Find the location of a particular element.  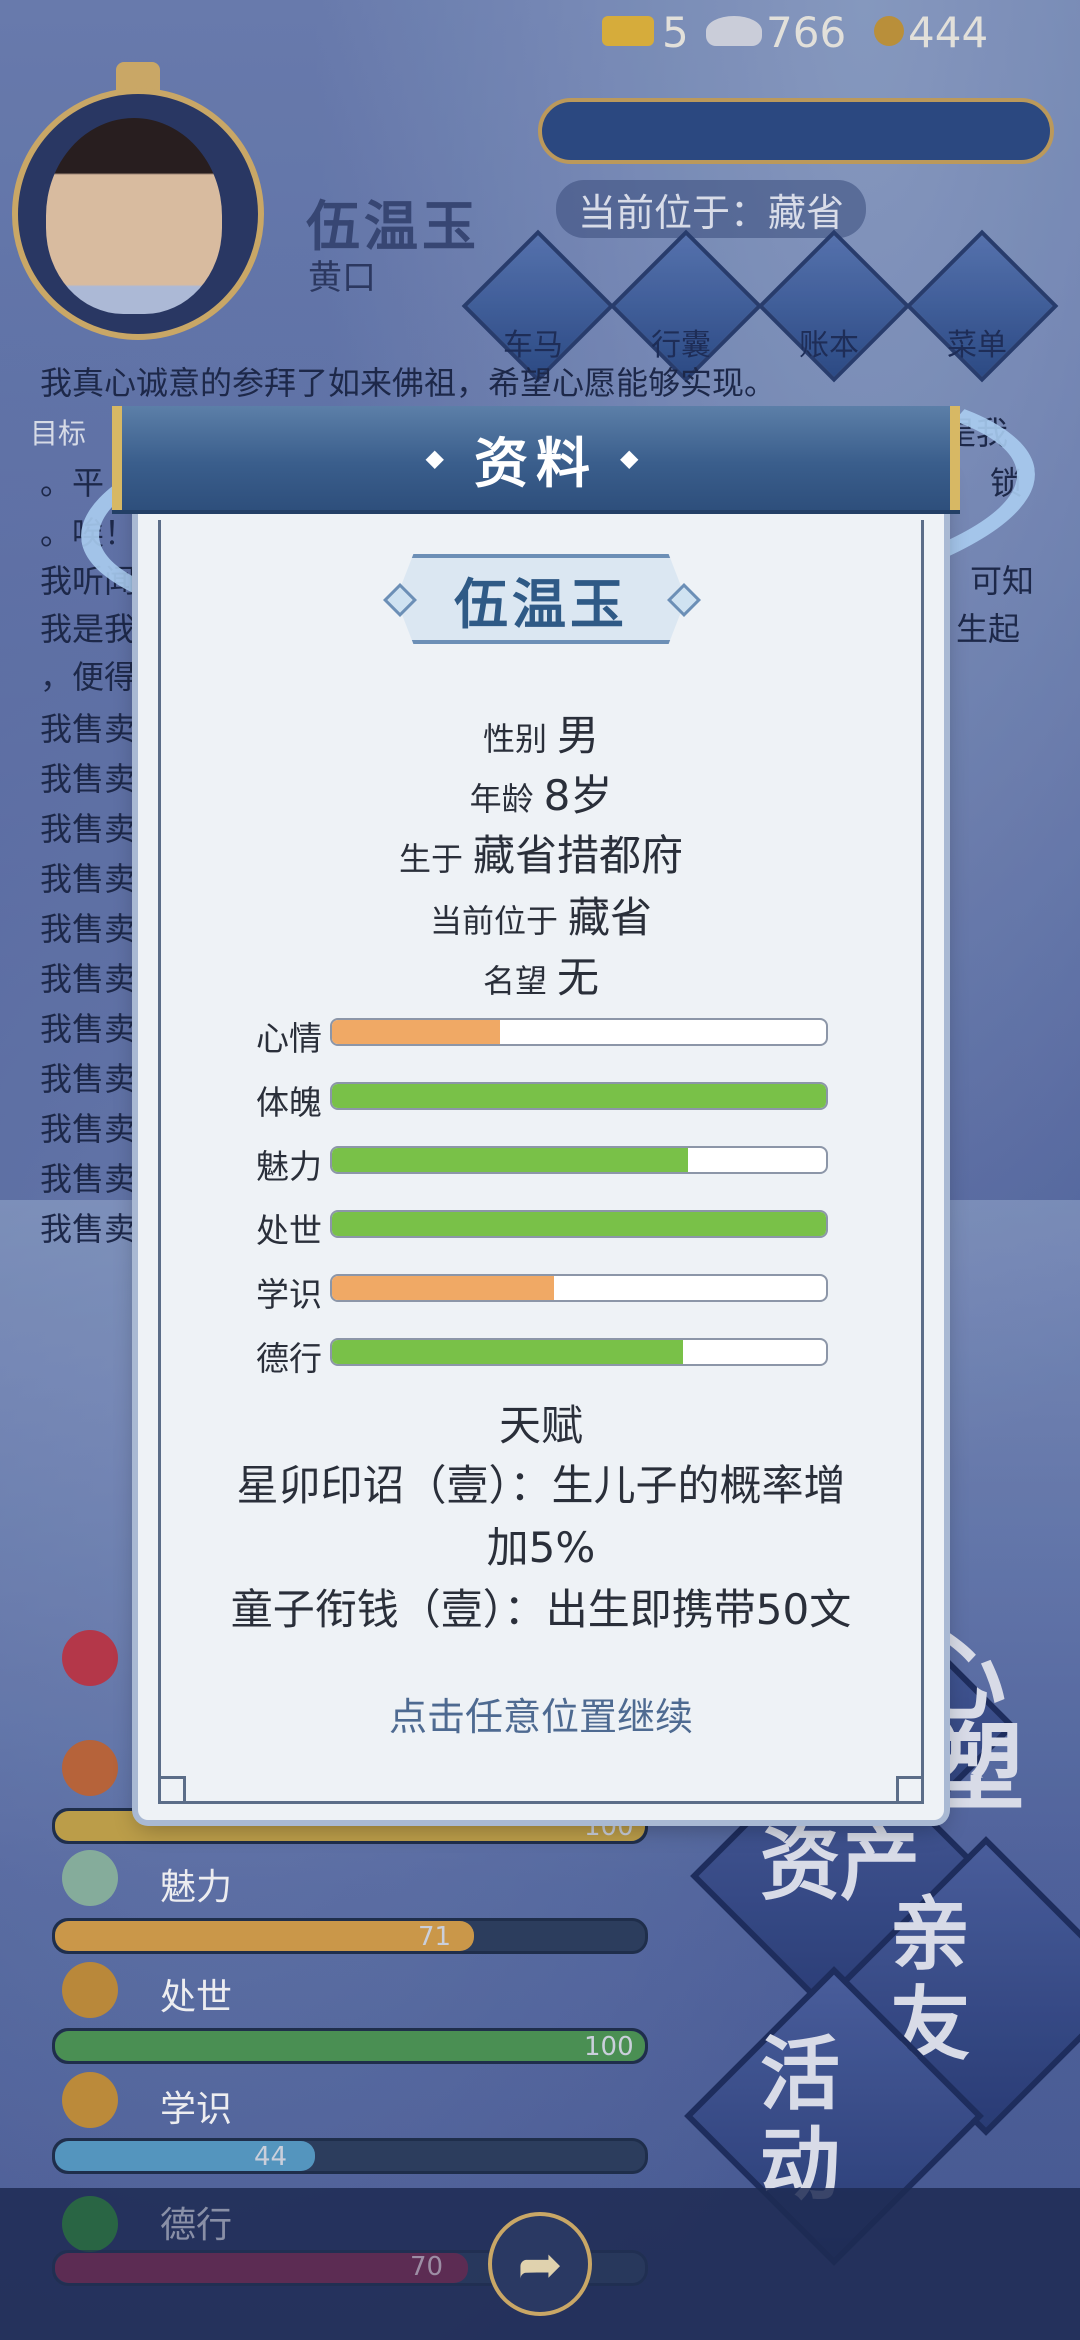

talent-line: 童子衔钱（壹）：出生即携带50文 is located at coordinates (541, 1609).